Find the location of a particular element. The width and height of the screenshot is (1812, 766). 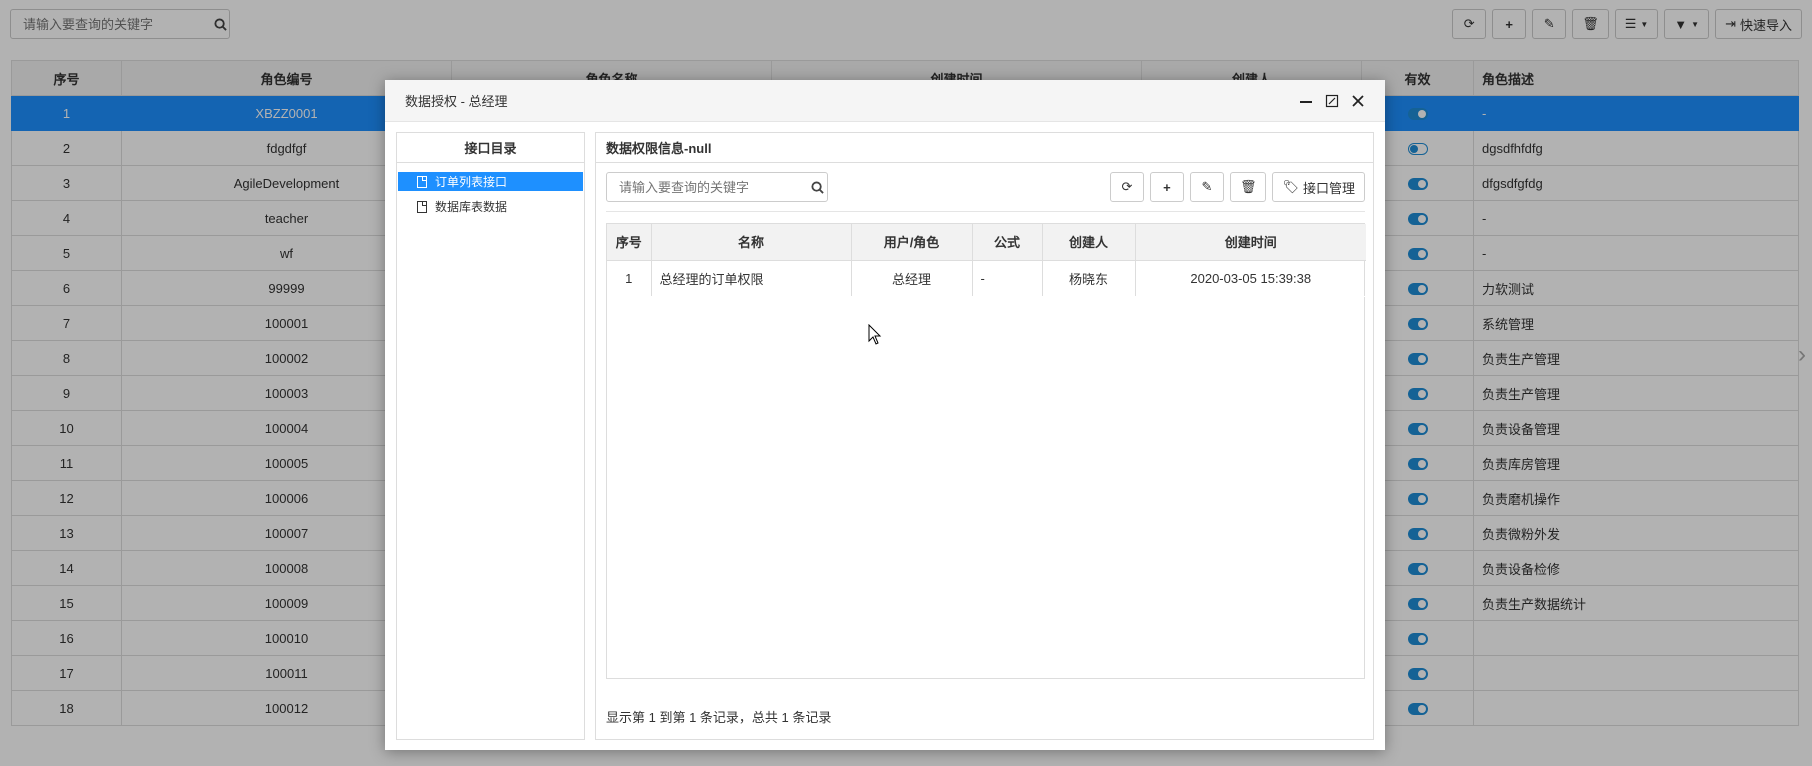

pencil-icon: ✎ is located at coordinates (1207, 186).